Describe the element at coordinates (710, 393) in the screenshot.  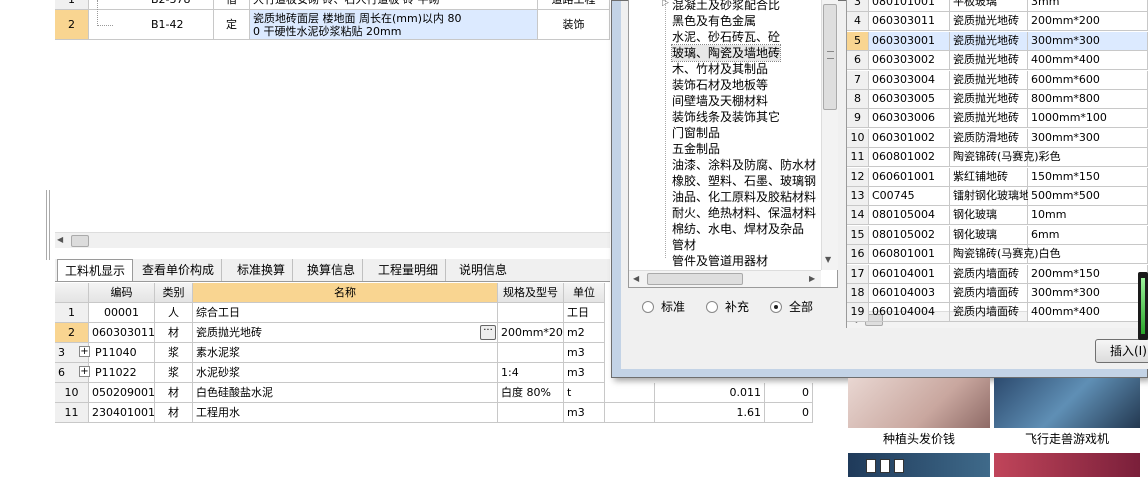
I see `quantity-cell: 0.011` at that location.